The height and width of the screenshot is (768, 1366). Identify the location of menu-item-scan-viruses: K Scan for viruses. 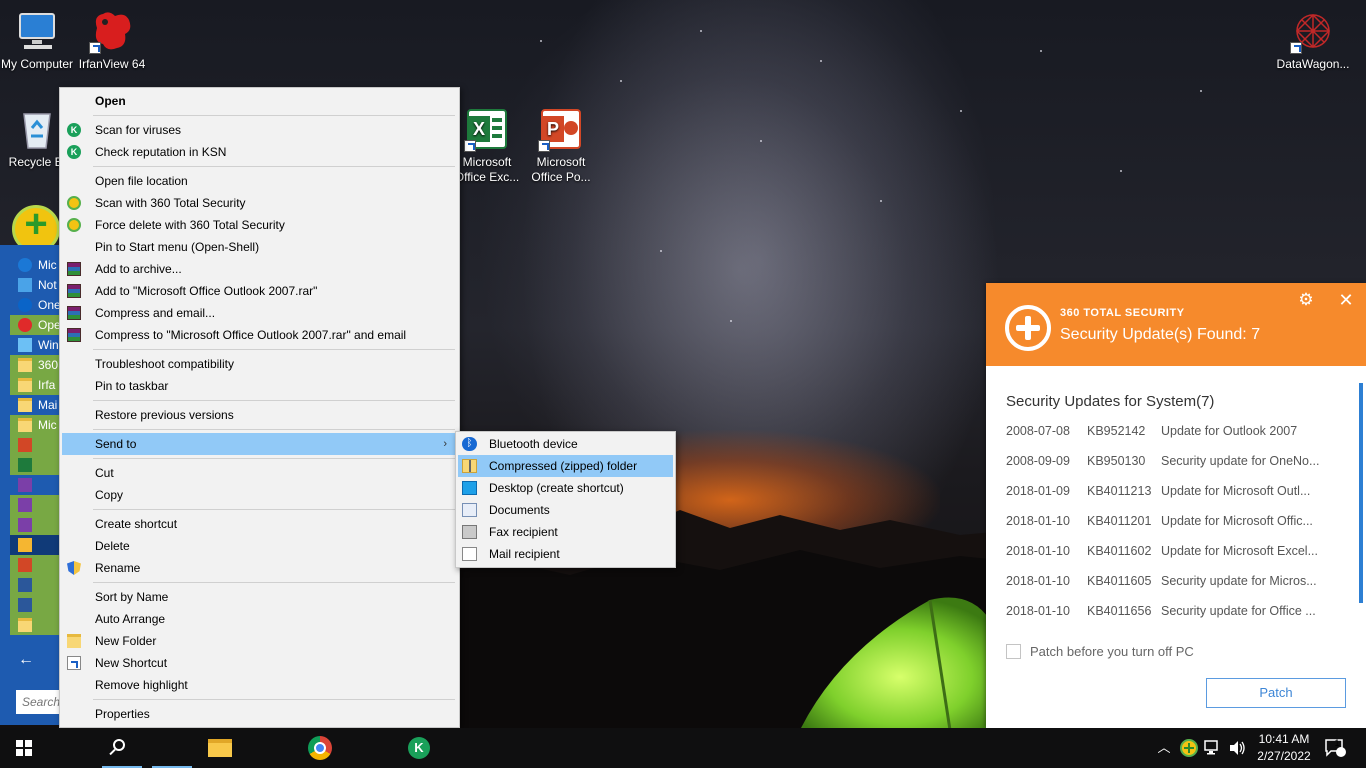
(259, 130).